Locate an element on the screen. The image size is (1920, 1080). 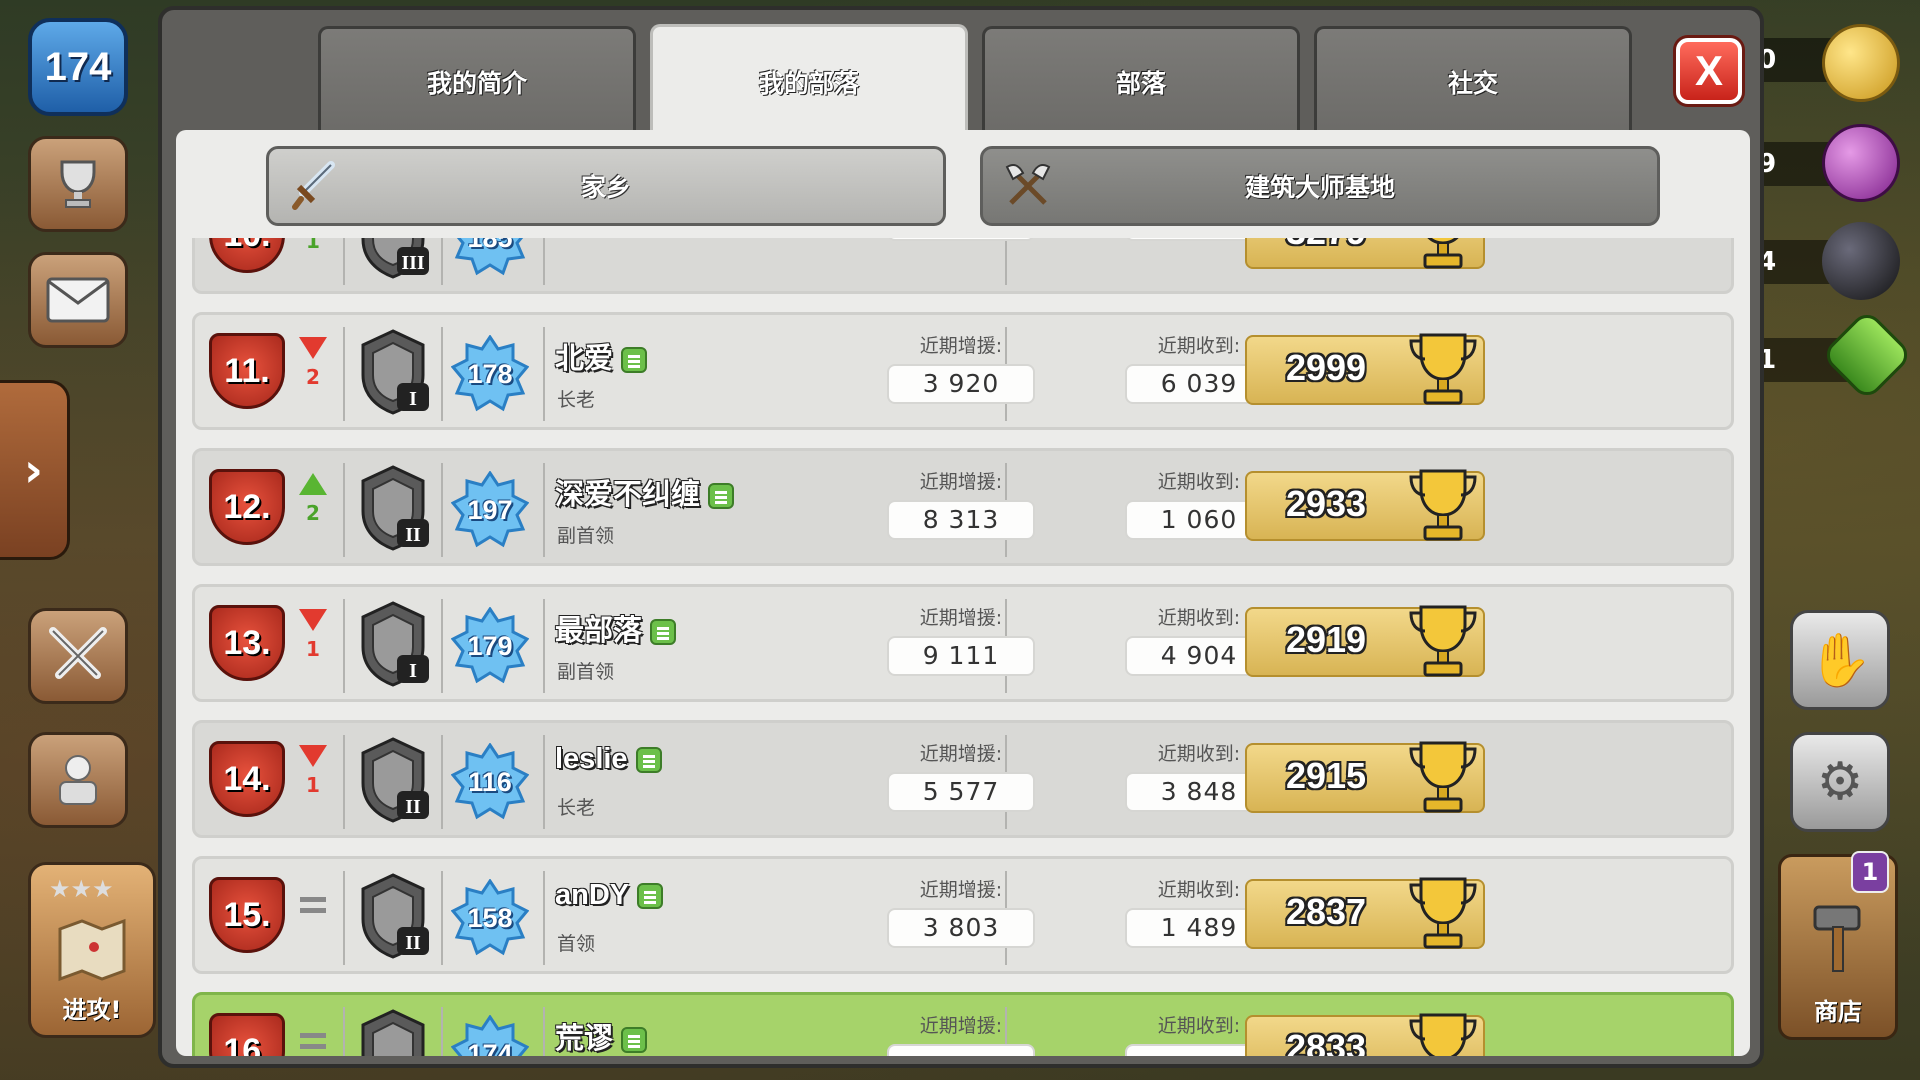
dark-elixir-icon is located at coordinates (1861, 261).